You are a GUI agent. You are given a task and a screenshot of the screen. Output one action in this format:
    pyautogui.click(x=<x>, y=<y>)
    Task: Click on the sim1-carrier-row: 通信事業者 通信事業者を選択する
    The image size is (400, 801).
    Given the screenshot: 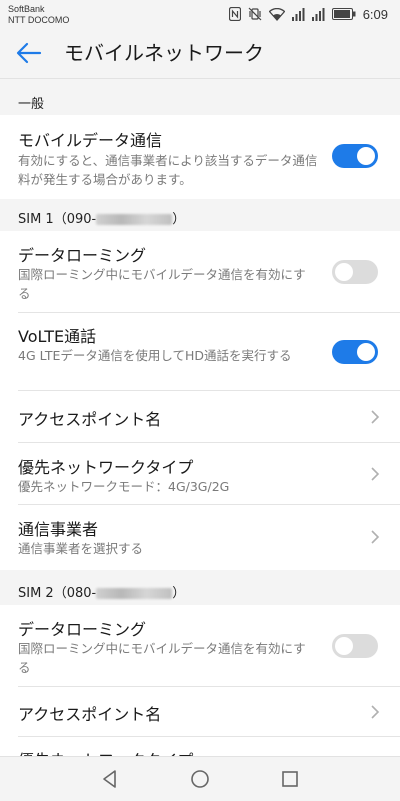 What is the action you would take?
    pyautogui.click(x=200, y=537)
    